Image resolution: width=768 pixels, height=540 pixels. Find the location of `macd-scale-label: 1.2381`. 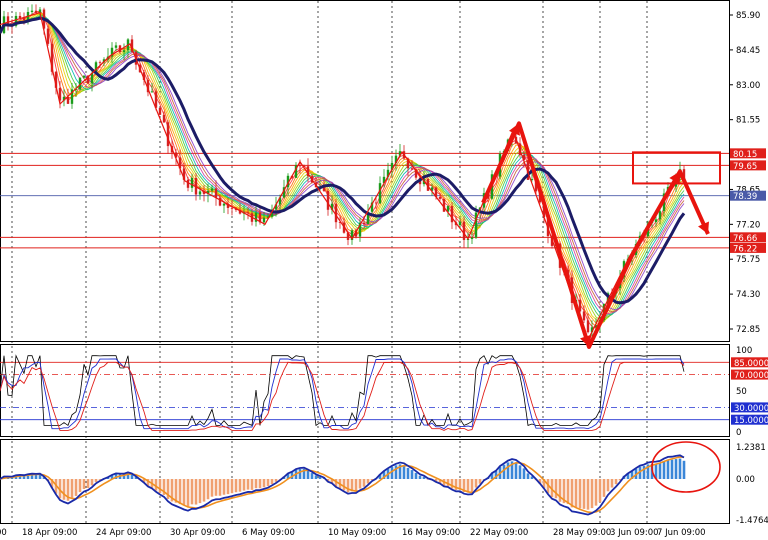

macd-scale-label: 1.2381 is located at coordinates (751, 448).